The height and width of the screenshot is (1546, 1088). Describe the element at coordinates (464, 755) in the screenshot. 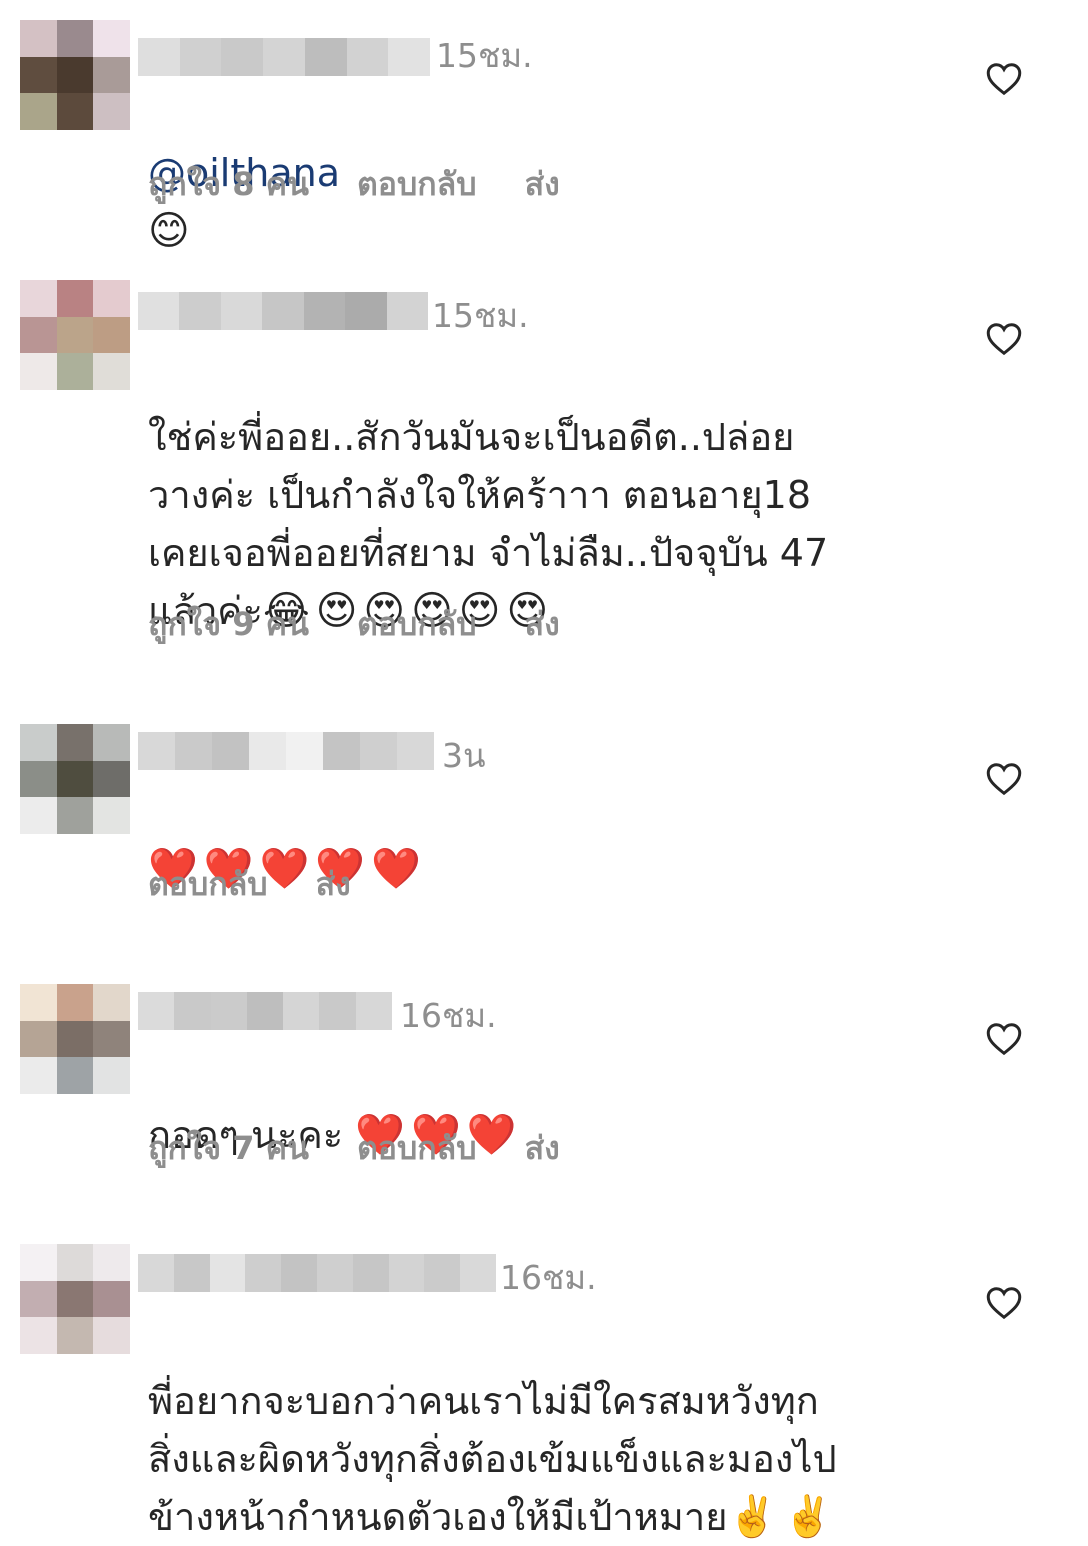

I see `comment-time: 3น` at that location.